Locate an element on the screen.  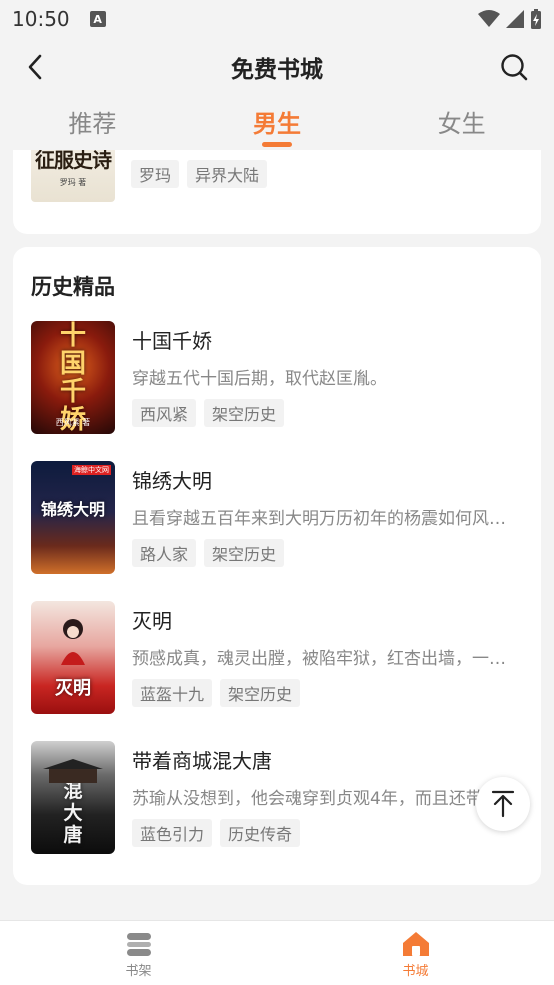
book-title: 带着商城混大唐 is located at coordinates (202, 761).